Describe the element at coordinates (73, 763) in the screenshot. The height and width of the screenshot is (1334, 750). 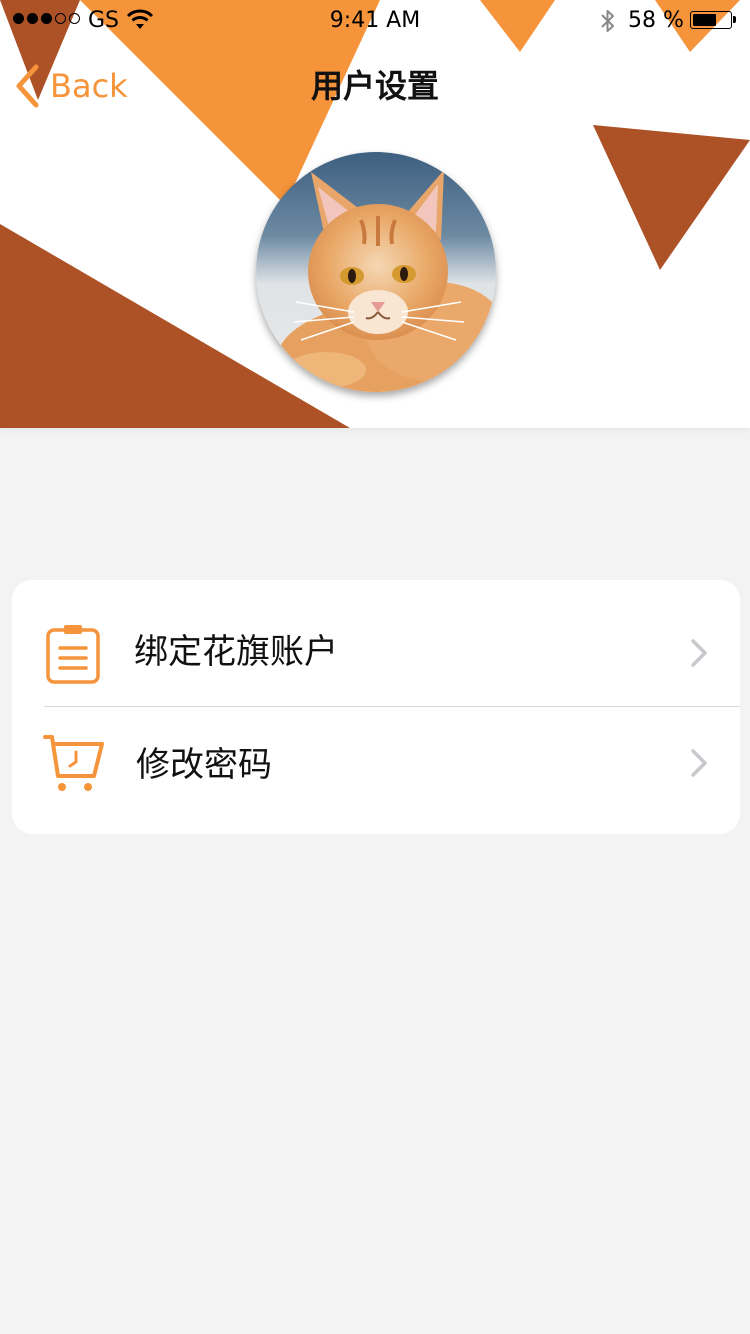
I see `cart-icon` at that location.